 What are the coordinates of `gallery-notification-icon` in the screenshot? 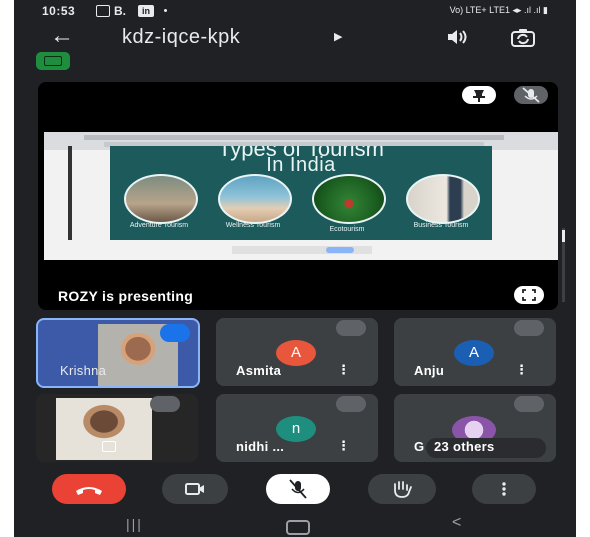 It's located at (103, 11).